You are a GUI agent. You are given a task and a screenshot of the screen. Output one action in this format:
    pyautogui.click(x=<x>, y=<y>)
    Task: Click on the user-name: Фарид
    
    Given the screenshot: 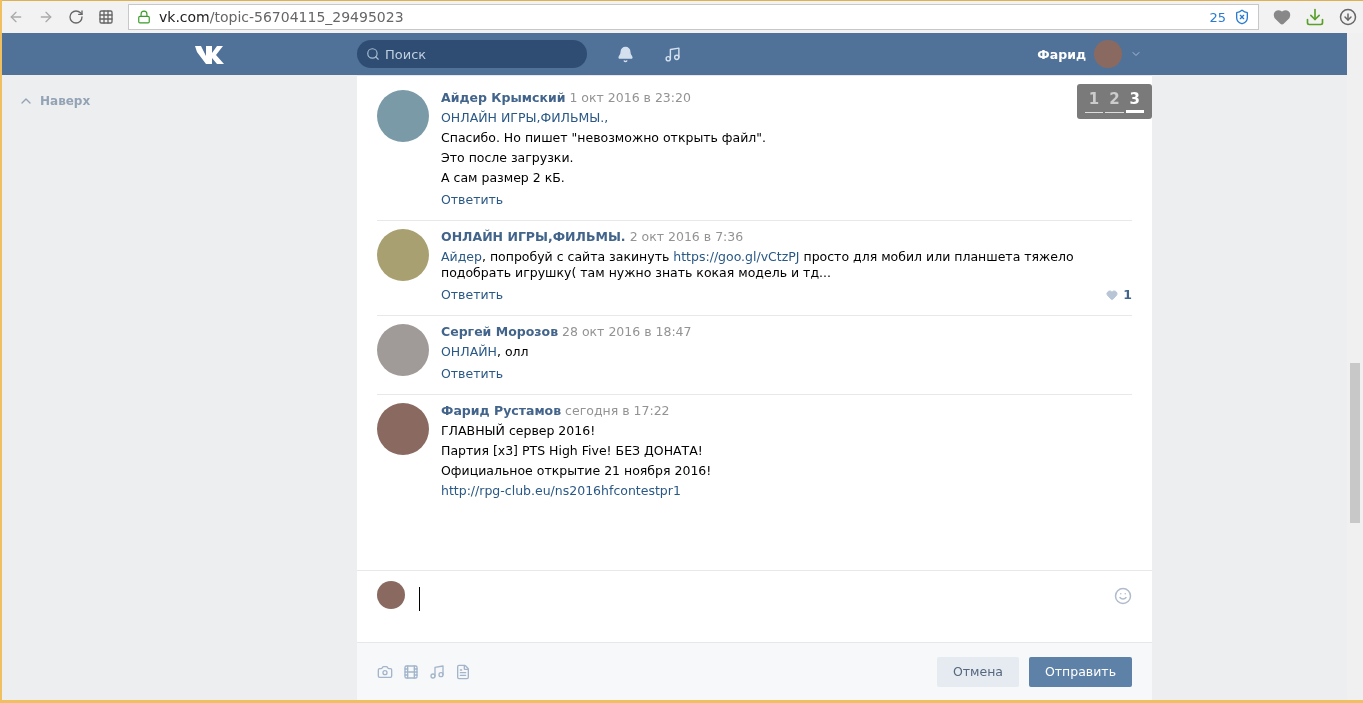 What is the action you would take?
    pyautogui.click(x=1061, y=54)
    